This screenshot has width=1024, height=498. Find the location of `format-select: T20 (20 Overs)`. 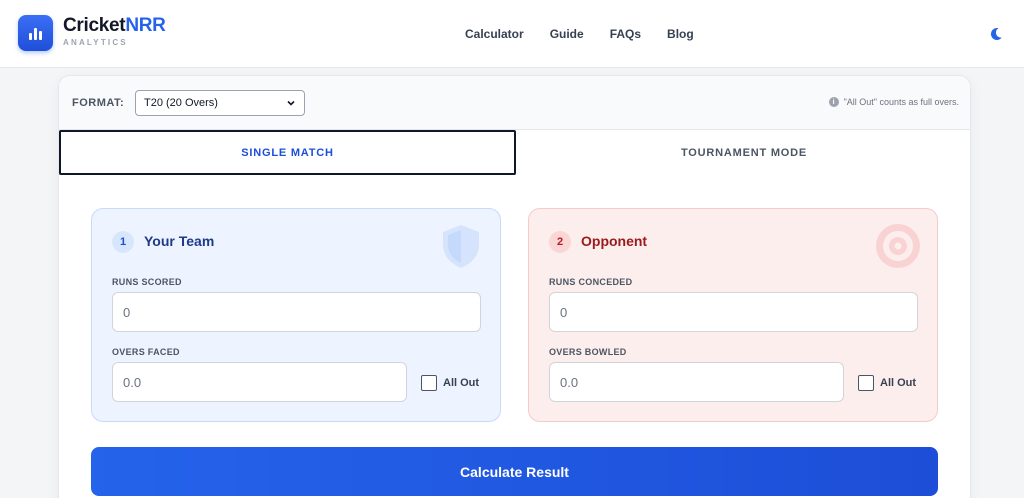

format-select: T20 (20 Overs) is located at coordinates (220, 103).